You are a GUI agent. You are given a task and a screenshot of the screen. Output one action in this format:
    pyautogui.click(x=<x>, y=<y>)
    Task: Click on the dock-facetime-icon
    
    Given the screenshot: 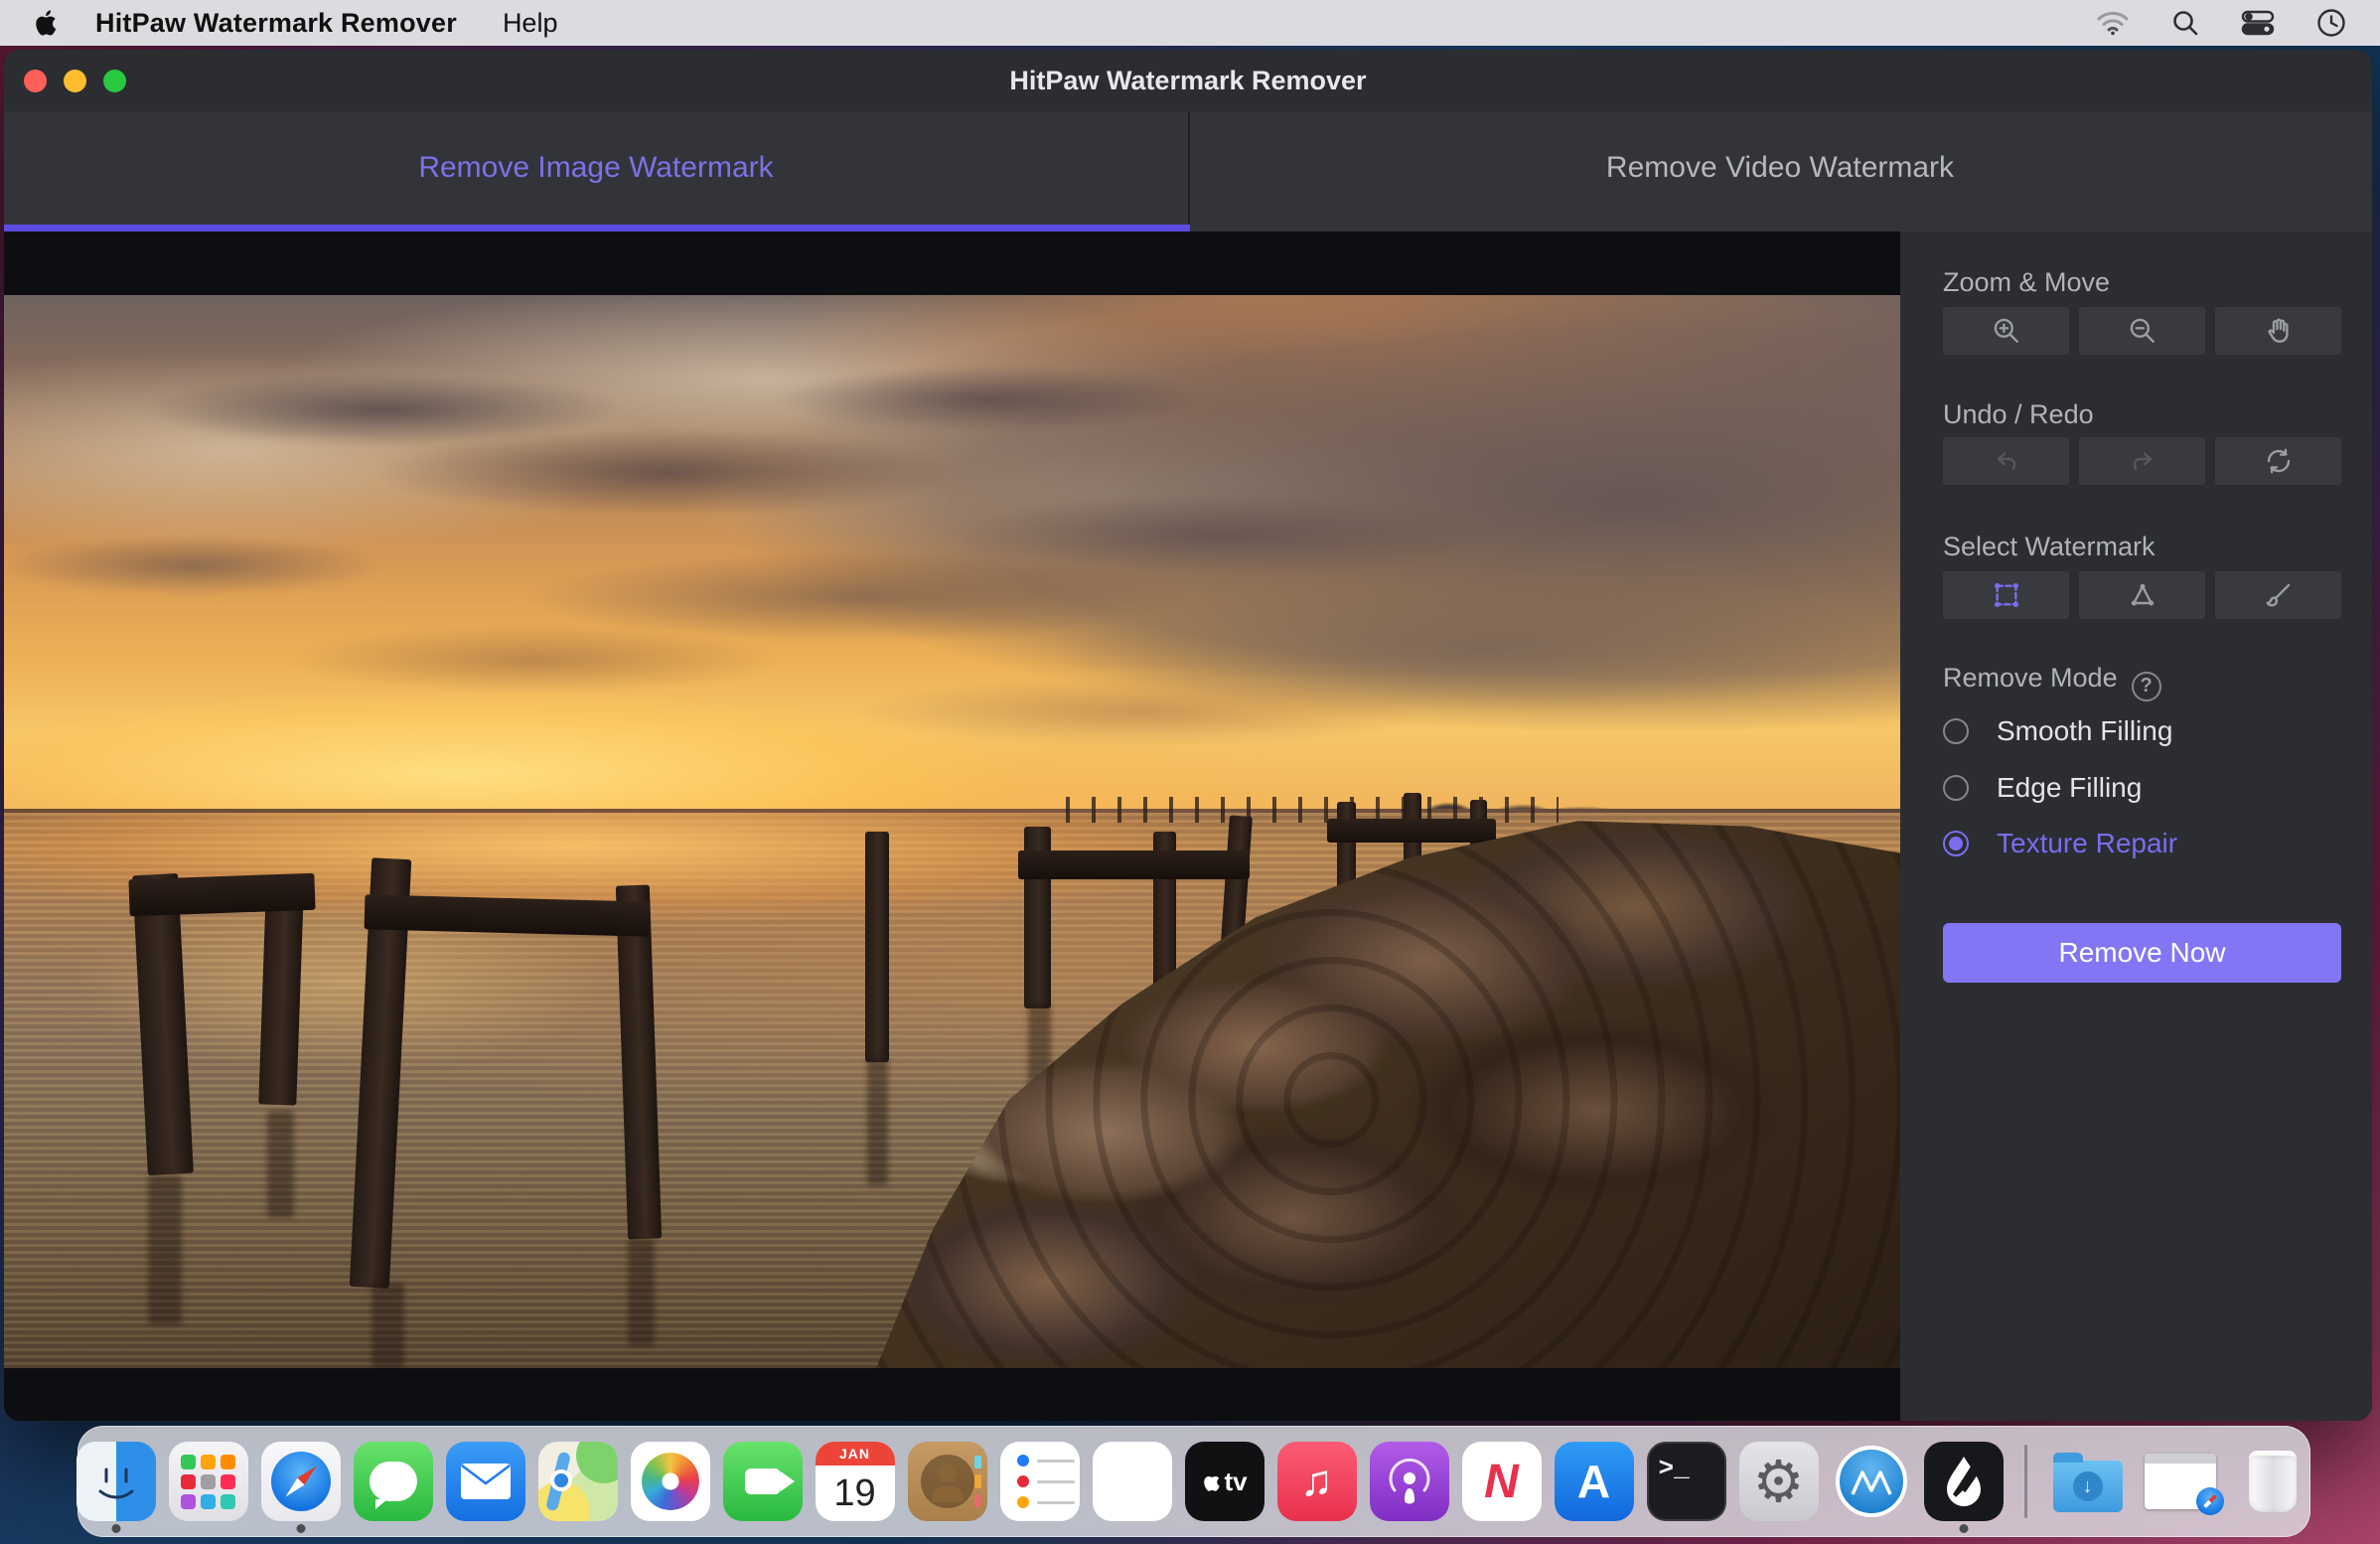 What is the action you would take?
    pyautogui.click(x=762, y=1481)
    